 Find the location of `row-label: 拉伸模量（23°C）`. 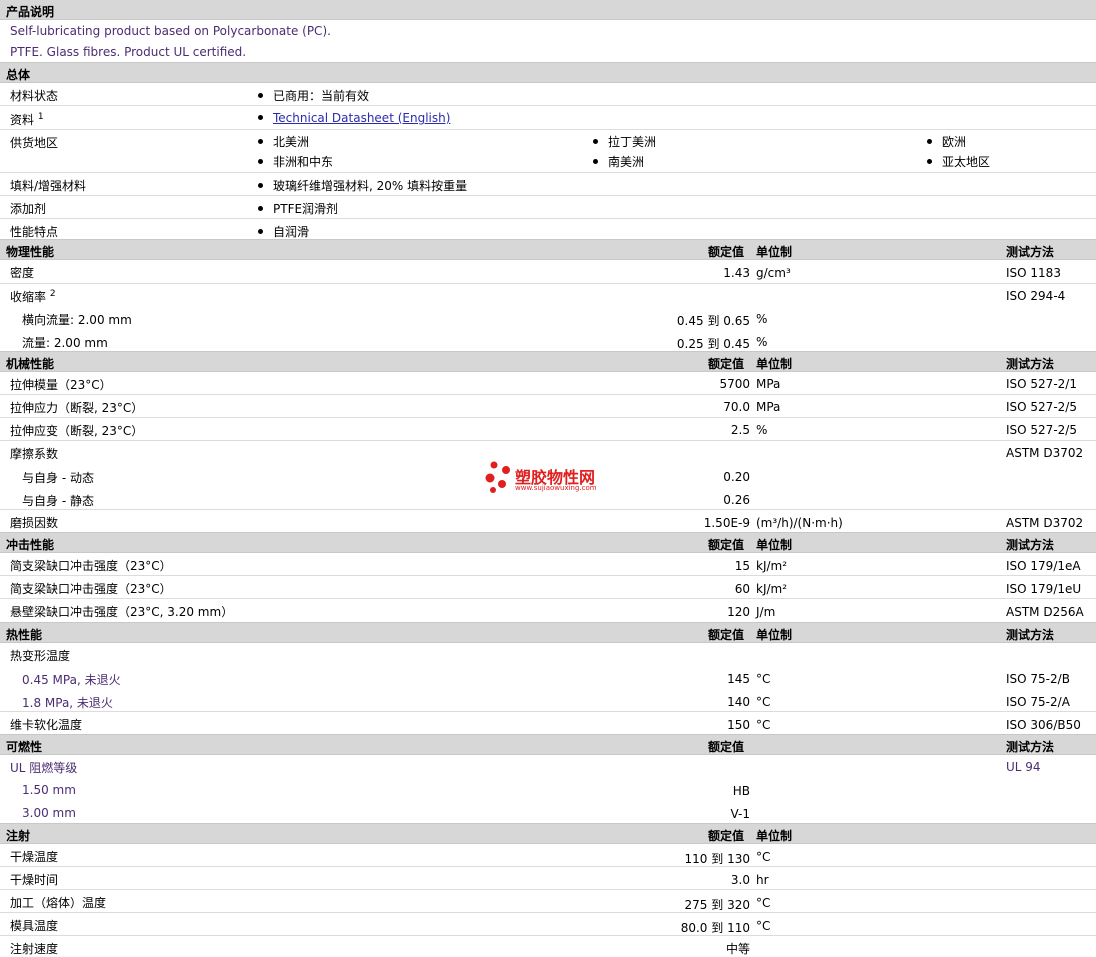

row-label: 拉伸模量（23°C） is located at coordinates (61, 385).